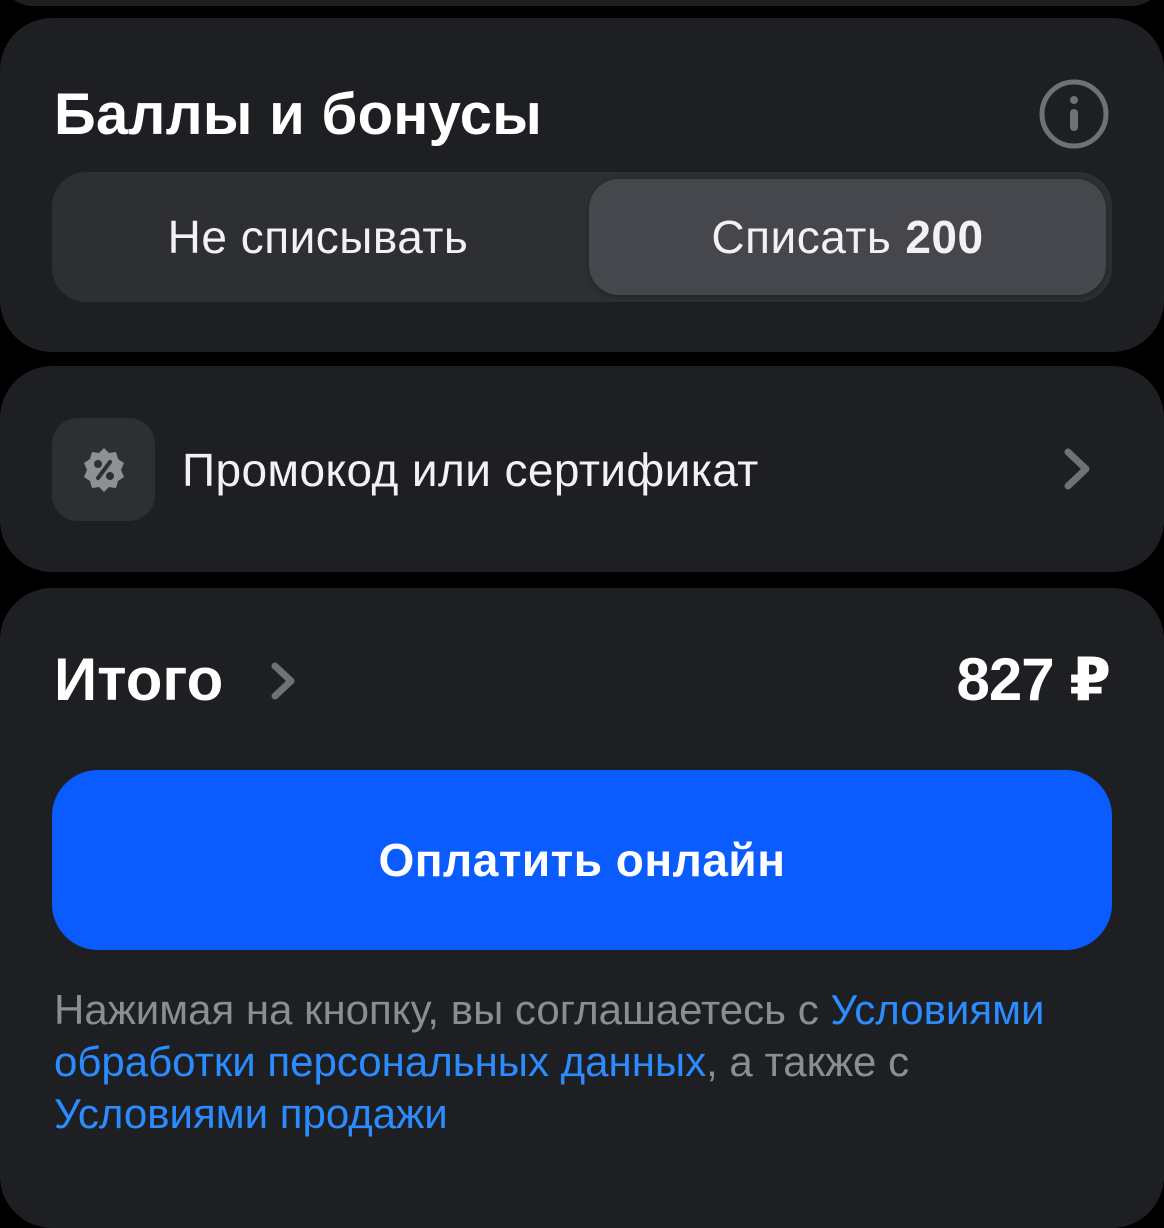 This screenshot has height=1228, width=1164. What do you see at coordinates (1033, 679) in the screenshot?
I see `total-amount: 827 ₽` at bounding box center [1033, 679].